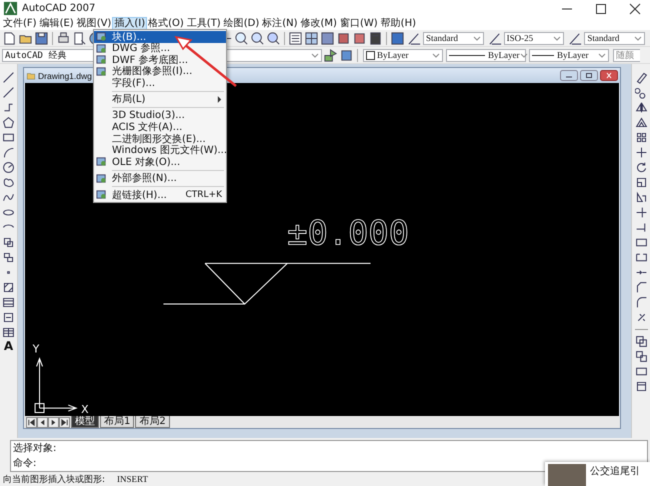  What do you see at coordinates (65, 75) in the screenshot?
I see `drawing-title: Drawing1.dwg` at bounding box center [65, 75].